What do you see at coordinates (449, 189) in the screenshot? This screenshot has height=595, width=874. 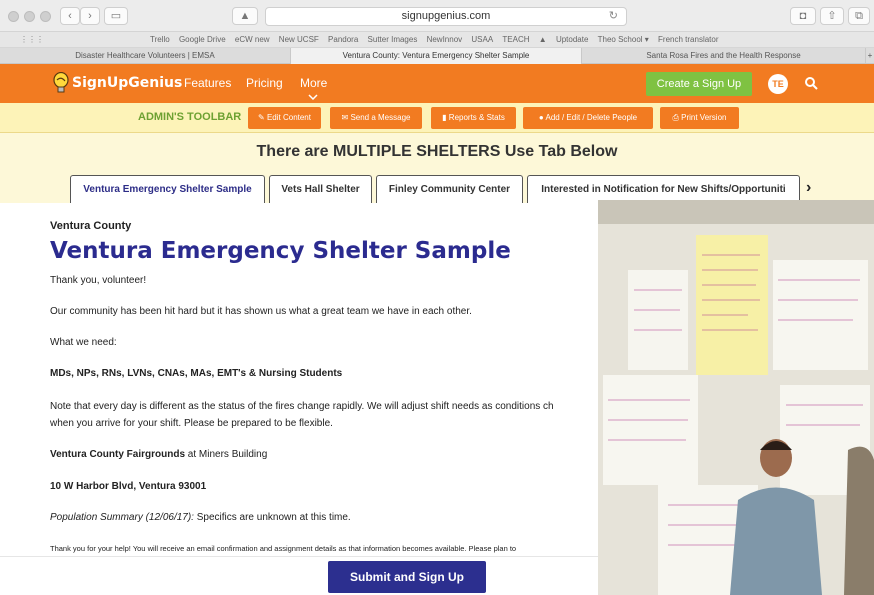 I see `tab-finley-community-center: Finley Community Center` at bounding box center [449, 189].